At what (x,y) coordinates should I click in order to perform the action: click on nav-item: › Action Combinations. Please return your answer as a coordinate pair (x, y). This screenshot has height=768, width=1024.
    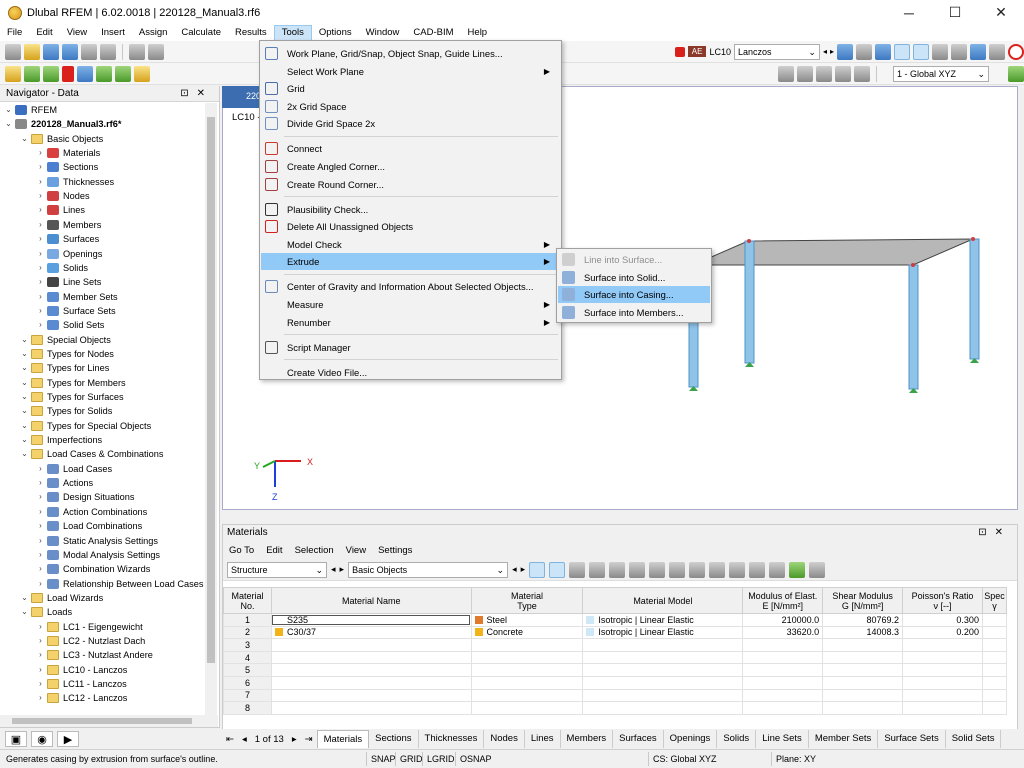
    Looking at the image, I should click on (91, 512).